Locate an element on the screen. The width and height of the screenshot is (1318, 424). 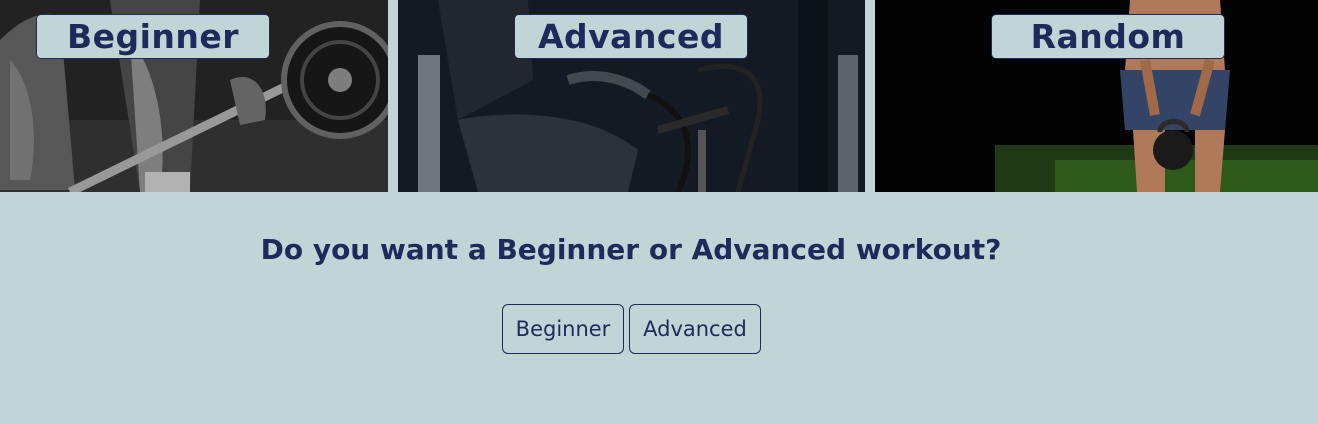
beginner-panel: Beginner is located at coordinates (194, 96).